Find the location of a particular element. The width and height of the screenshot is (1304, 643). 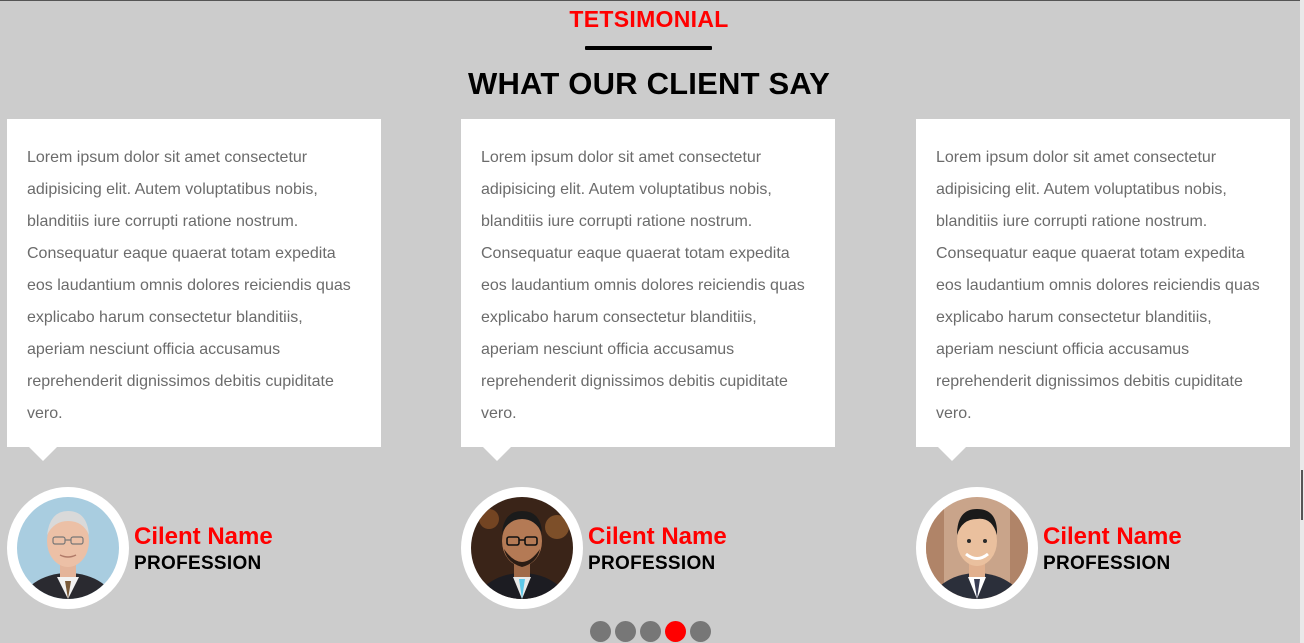

scrollbar-thumb is located at coordinates (1302, 495).